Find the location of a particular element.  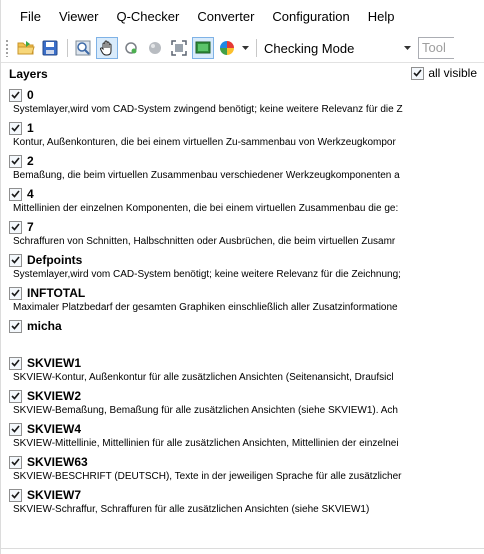

layer-name: SKVIEW7 is located at coordinates (54, 495).